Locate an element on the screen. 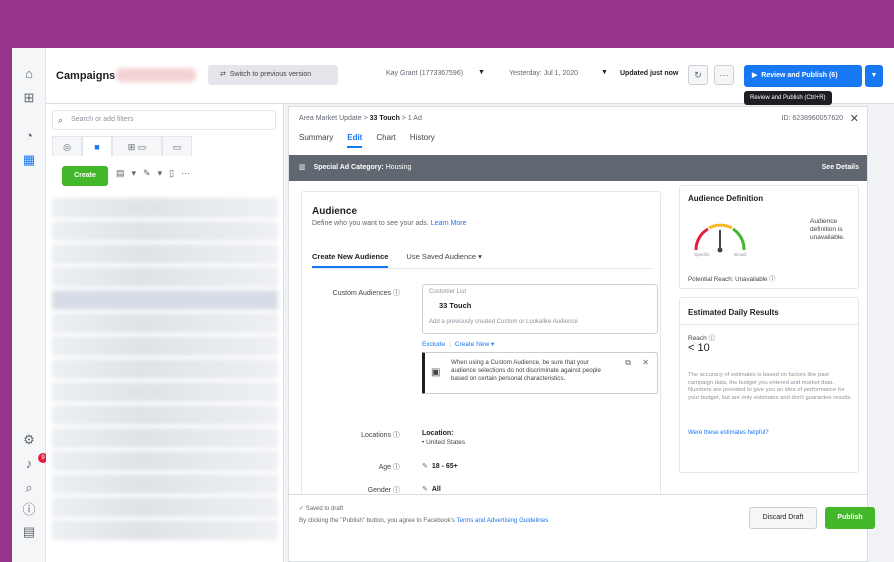  search-input: ⌕ Search or add filters is located at coordinates (164, 120).